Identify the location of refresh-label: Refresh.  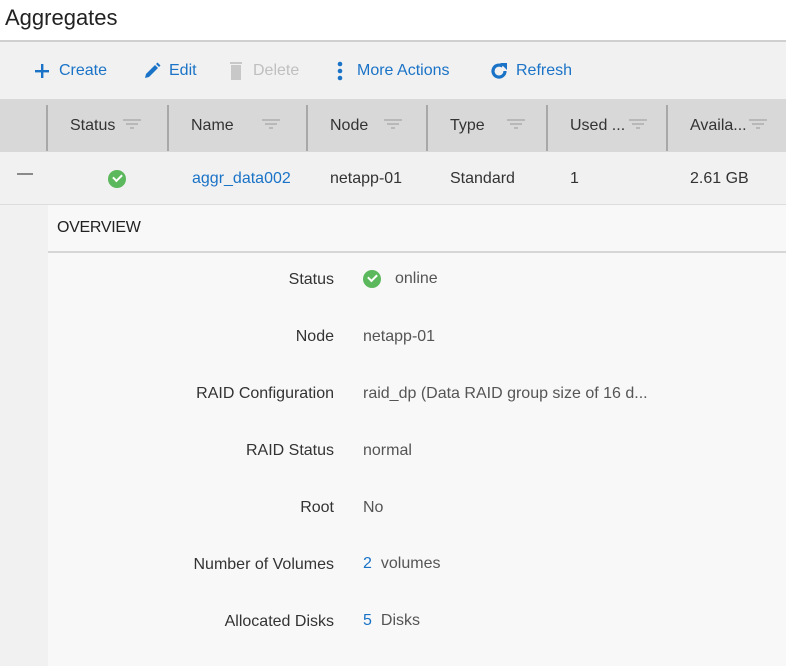
(544, 70).